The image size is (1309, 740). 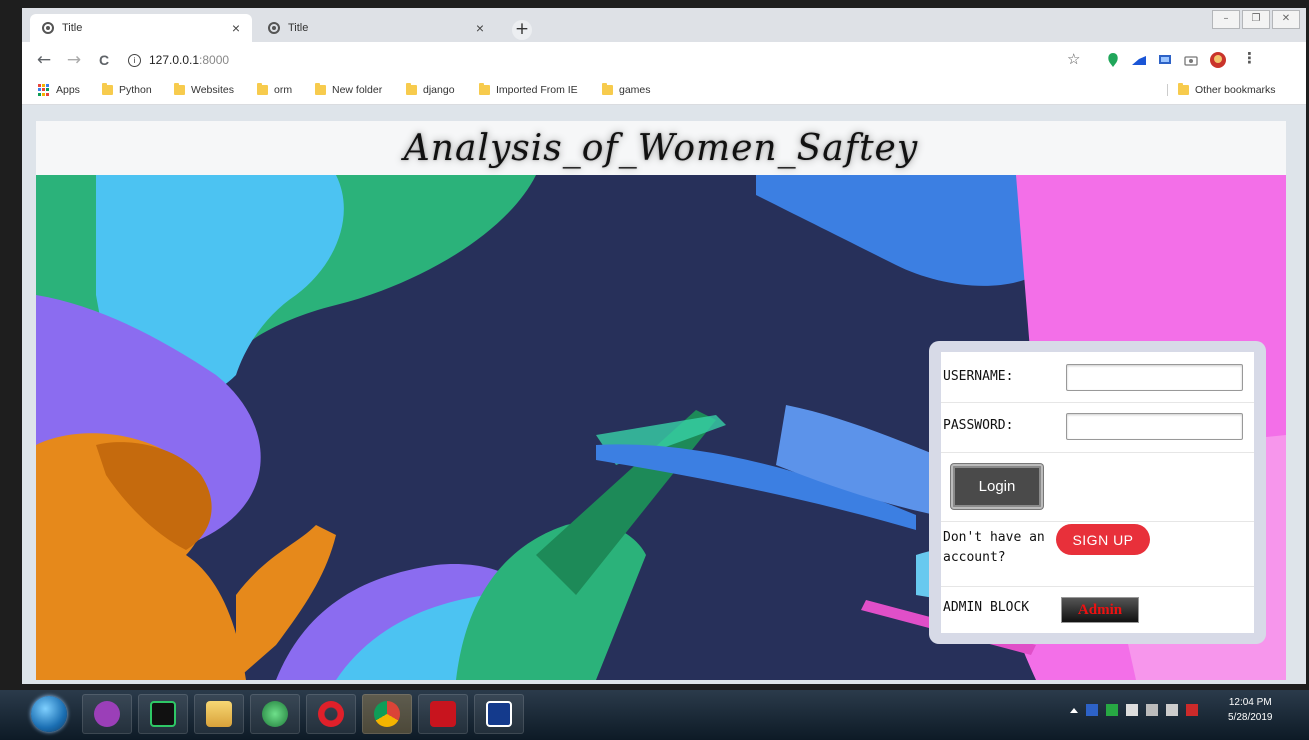 What do you see at coordinates (978, 425) in the screenshot?
I see `password-label: PASSWORD:` at bounding box center [978, 425].